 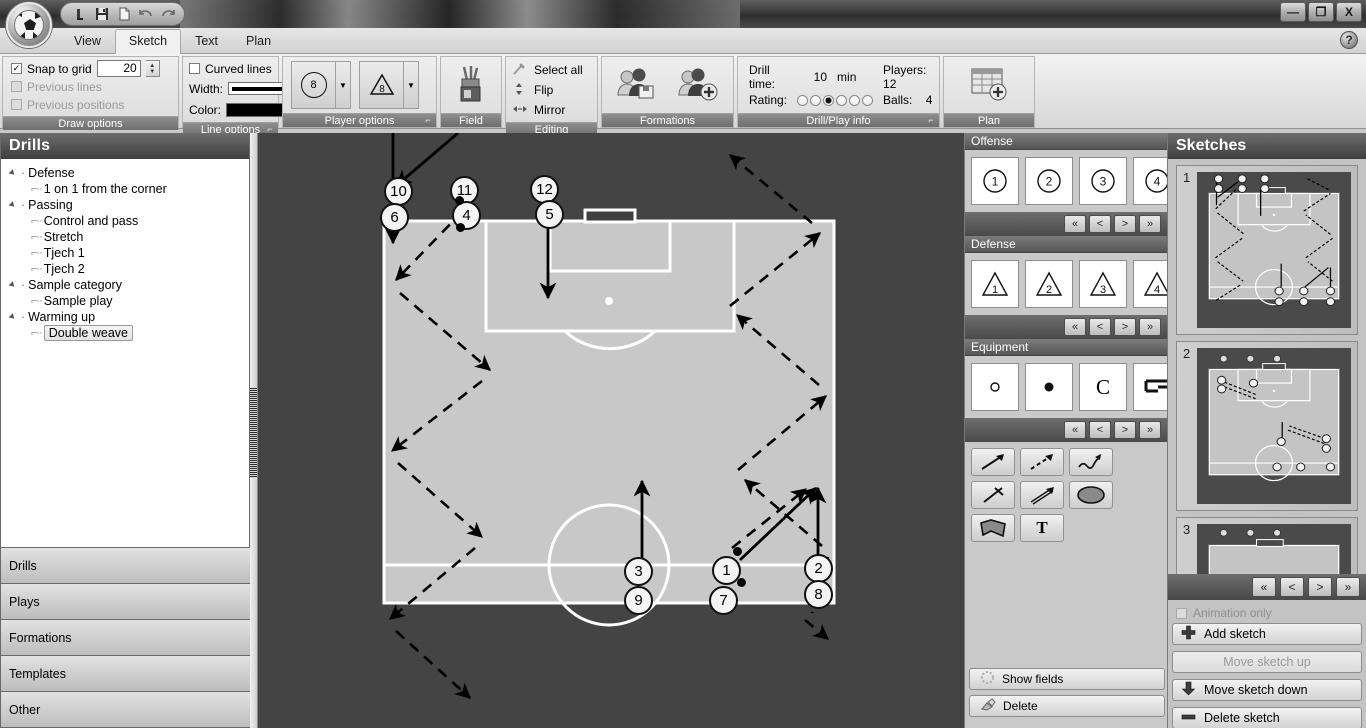 What do you see at coordinates (394, 217) in the screenshot?
I see `player-marker-6: 6` at bounding box center [394, 217].